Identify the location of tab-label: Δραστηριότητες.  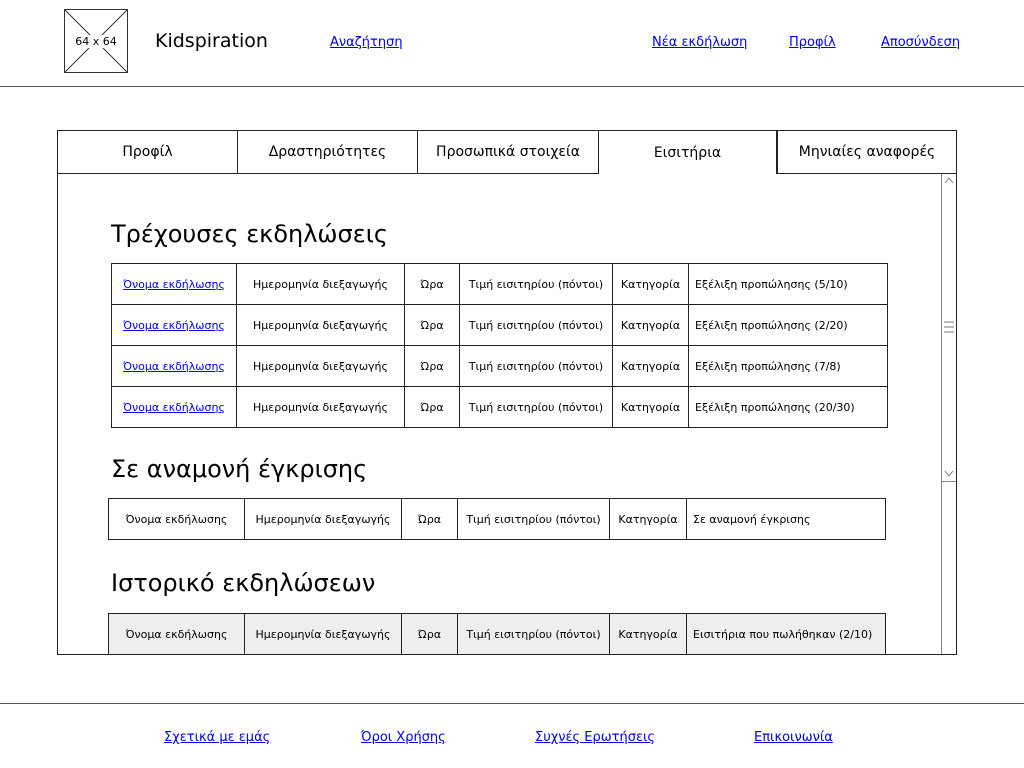
(327, 152).